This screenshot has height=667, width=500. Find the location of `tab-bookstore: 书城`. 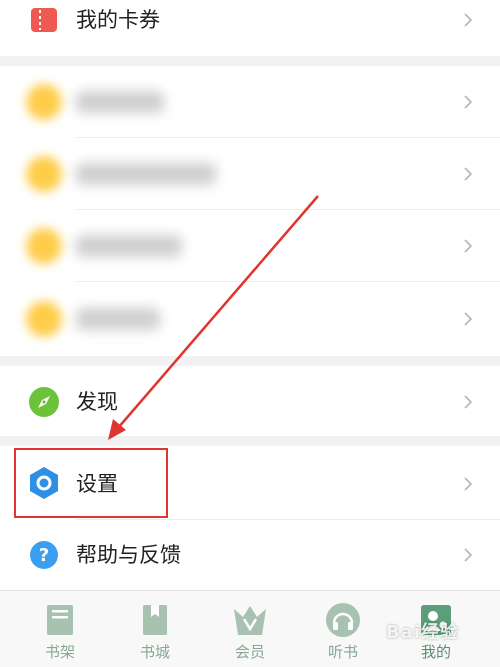

tab-bookstore: 书城 is located at coordinates (155, 629).